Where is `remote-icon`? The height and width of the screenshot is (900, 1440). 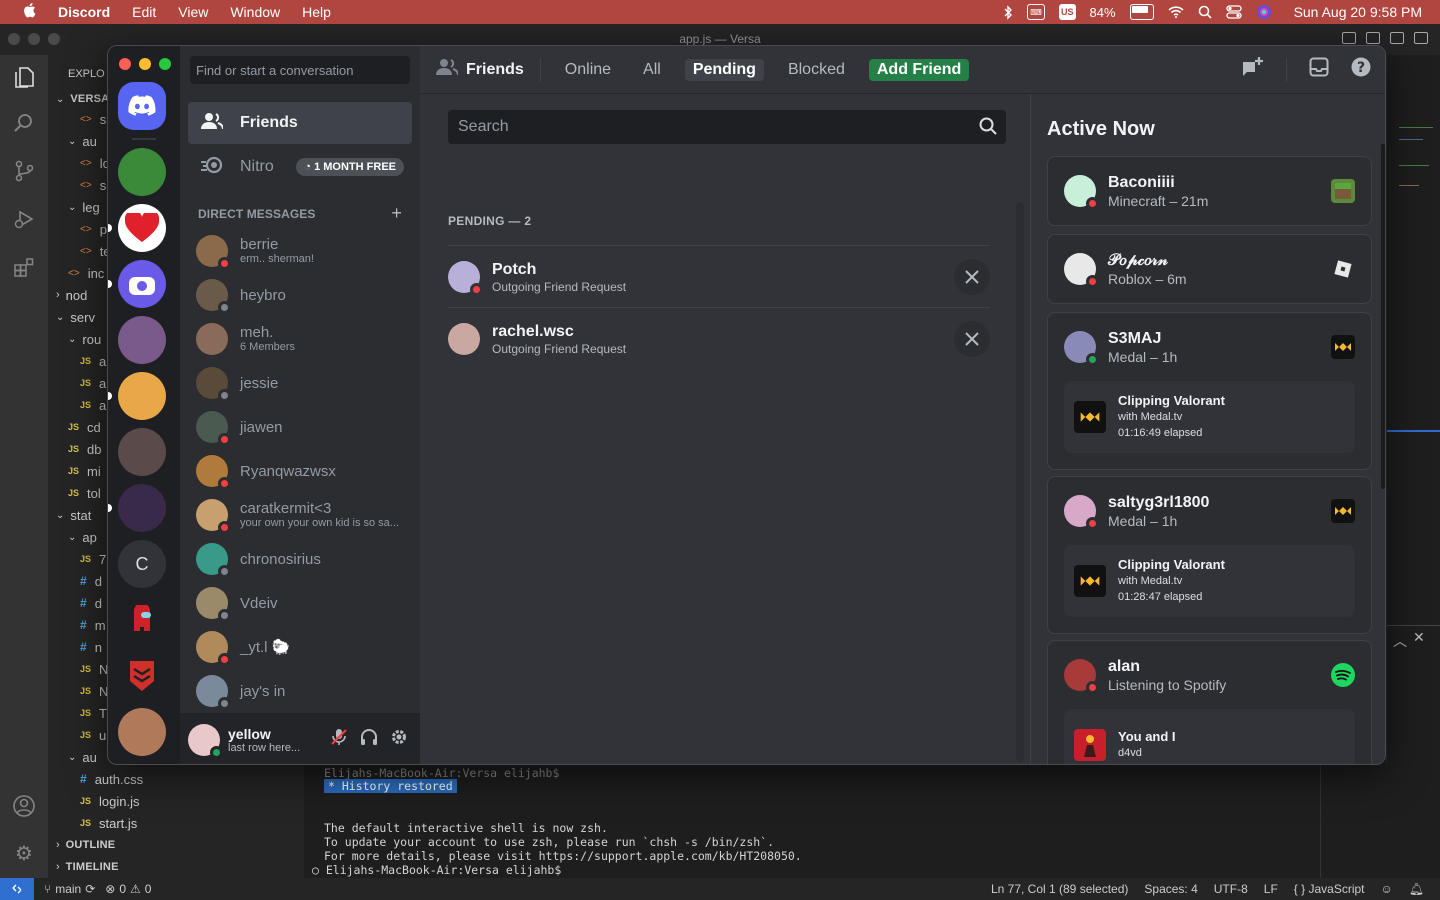
remote-icon is located at coordinates (17, 889).